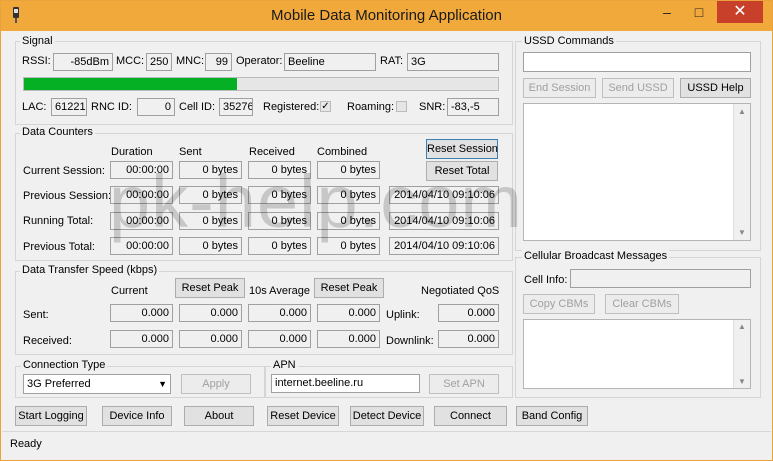  I want to click on device-info-button: Device Info, so click(137, 416).